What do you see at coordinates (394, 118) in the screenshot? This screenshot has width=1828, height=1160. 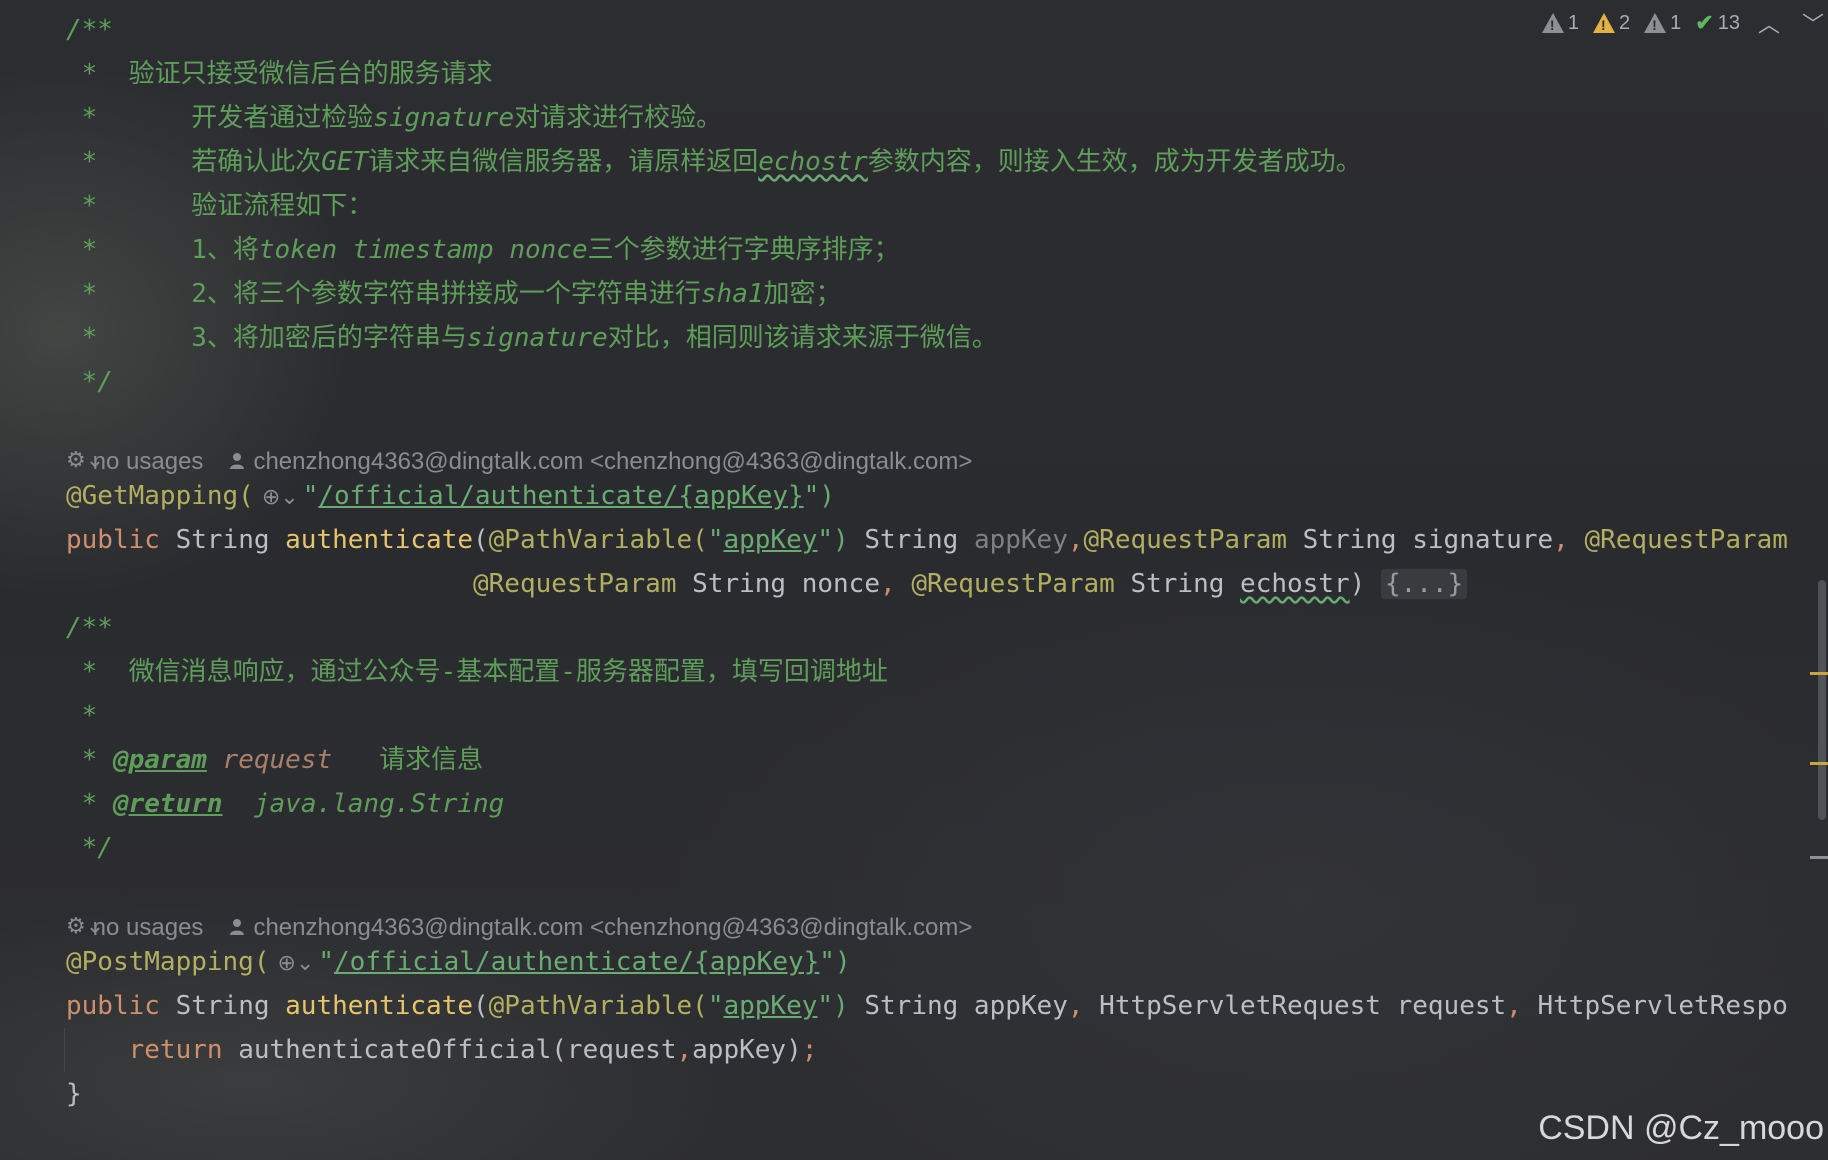 I see `doc-comment-line: * 开发者通过检验signature对请求进行校验。` at bounding box center [394, 118].